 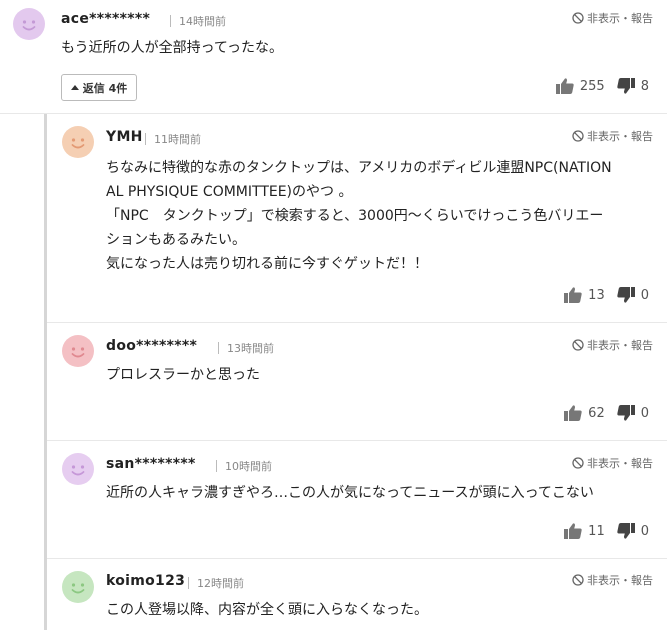 I want to click on caret-up-icon, so click(x=74, y=87).